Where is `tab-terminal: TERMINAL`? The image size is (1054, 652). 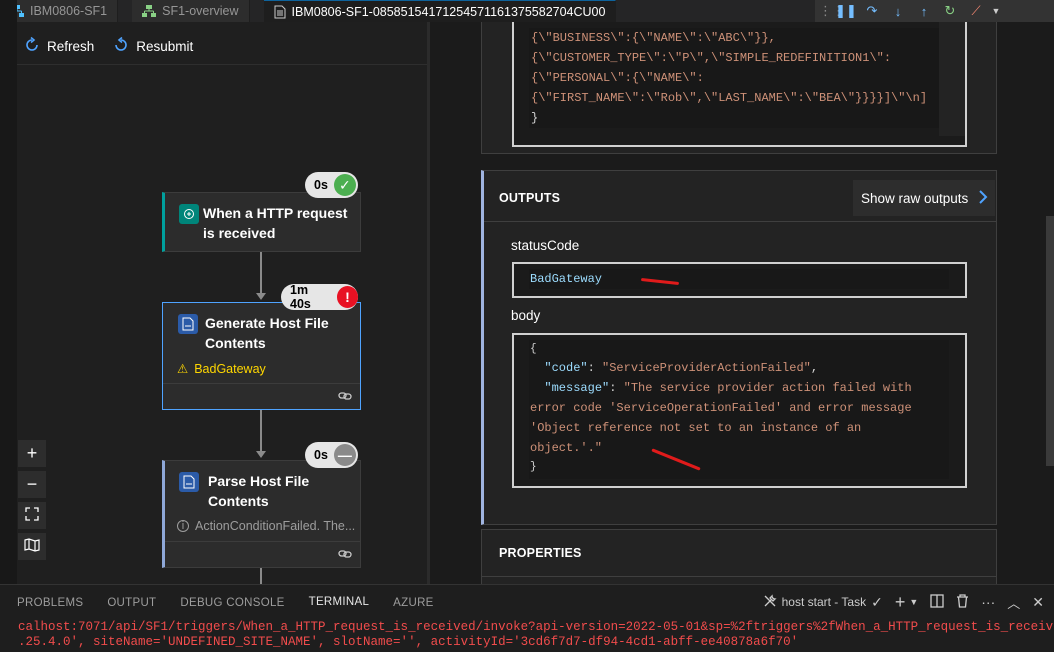
tab-terminal: TERMINAL is located at coordinates (339, 603).